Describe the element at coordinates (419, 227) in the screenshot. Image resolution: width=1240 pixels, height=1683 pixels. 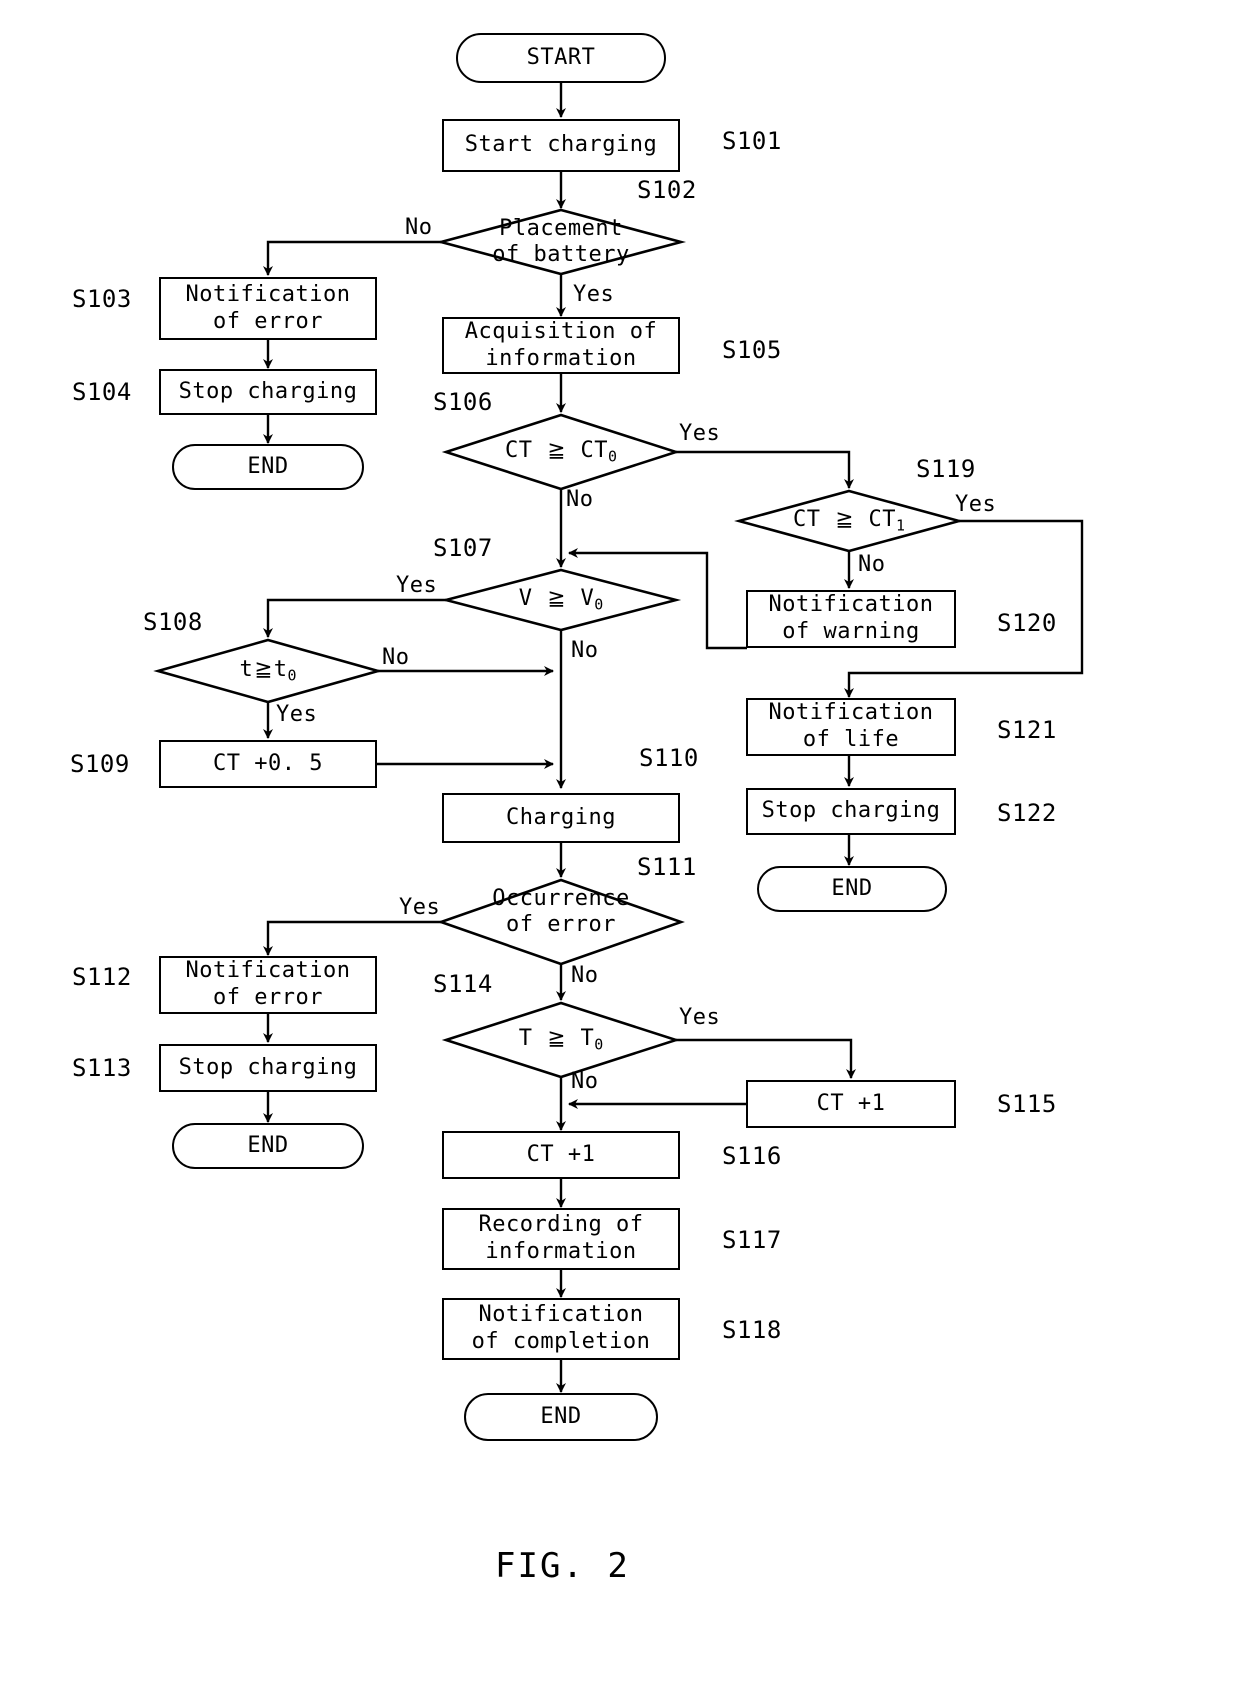
I see `edge-label-s102-no: No` at that location.